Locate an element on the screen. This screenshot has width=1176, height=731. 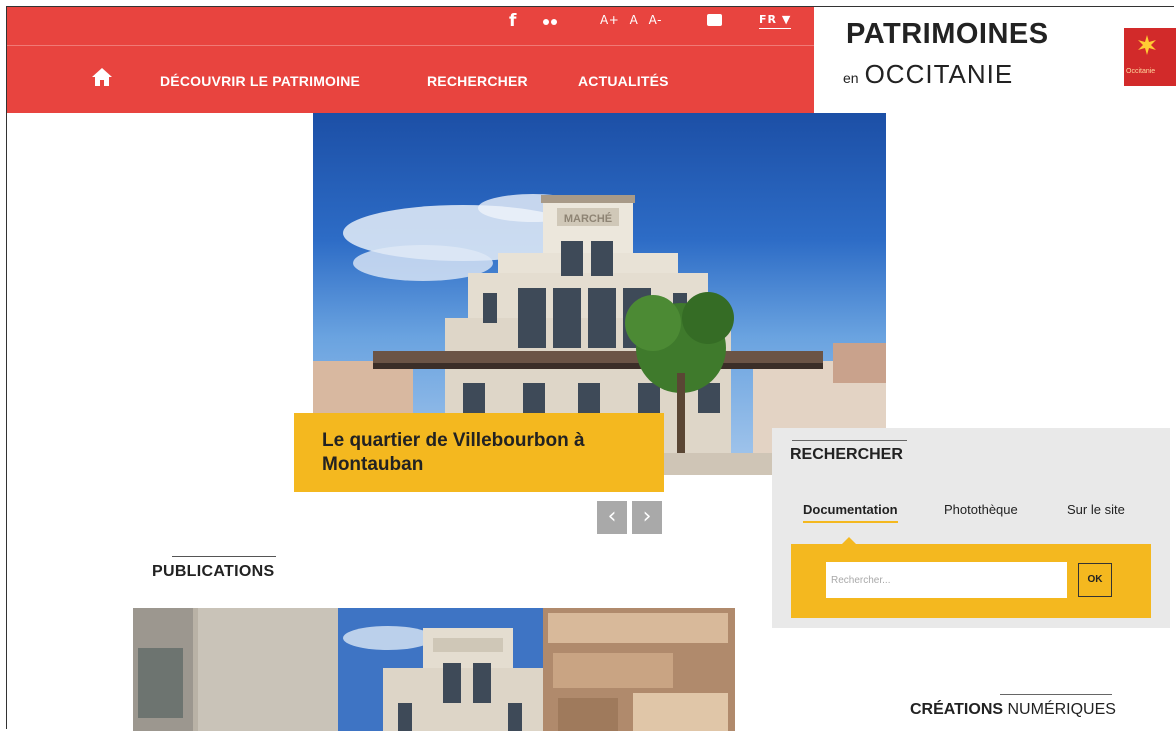
search-form: OK is located at coordinates (971, 581).